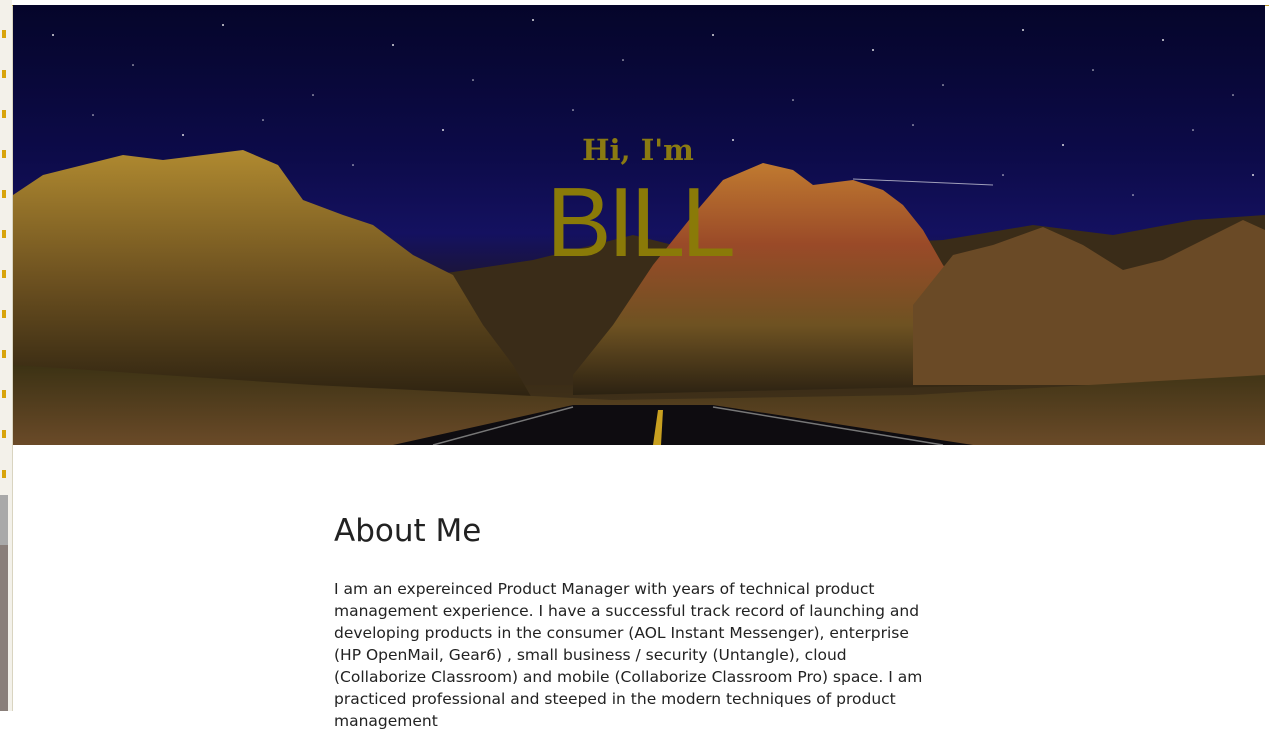  Describe the element at coordinates (408, 531) in the screenshot. I see `about-heading: About Me` at that location.